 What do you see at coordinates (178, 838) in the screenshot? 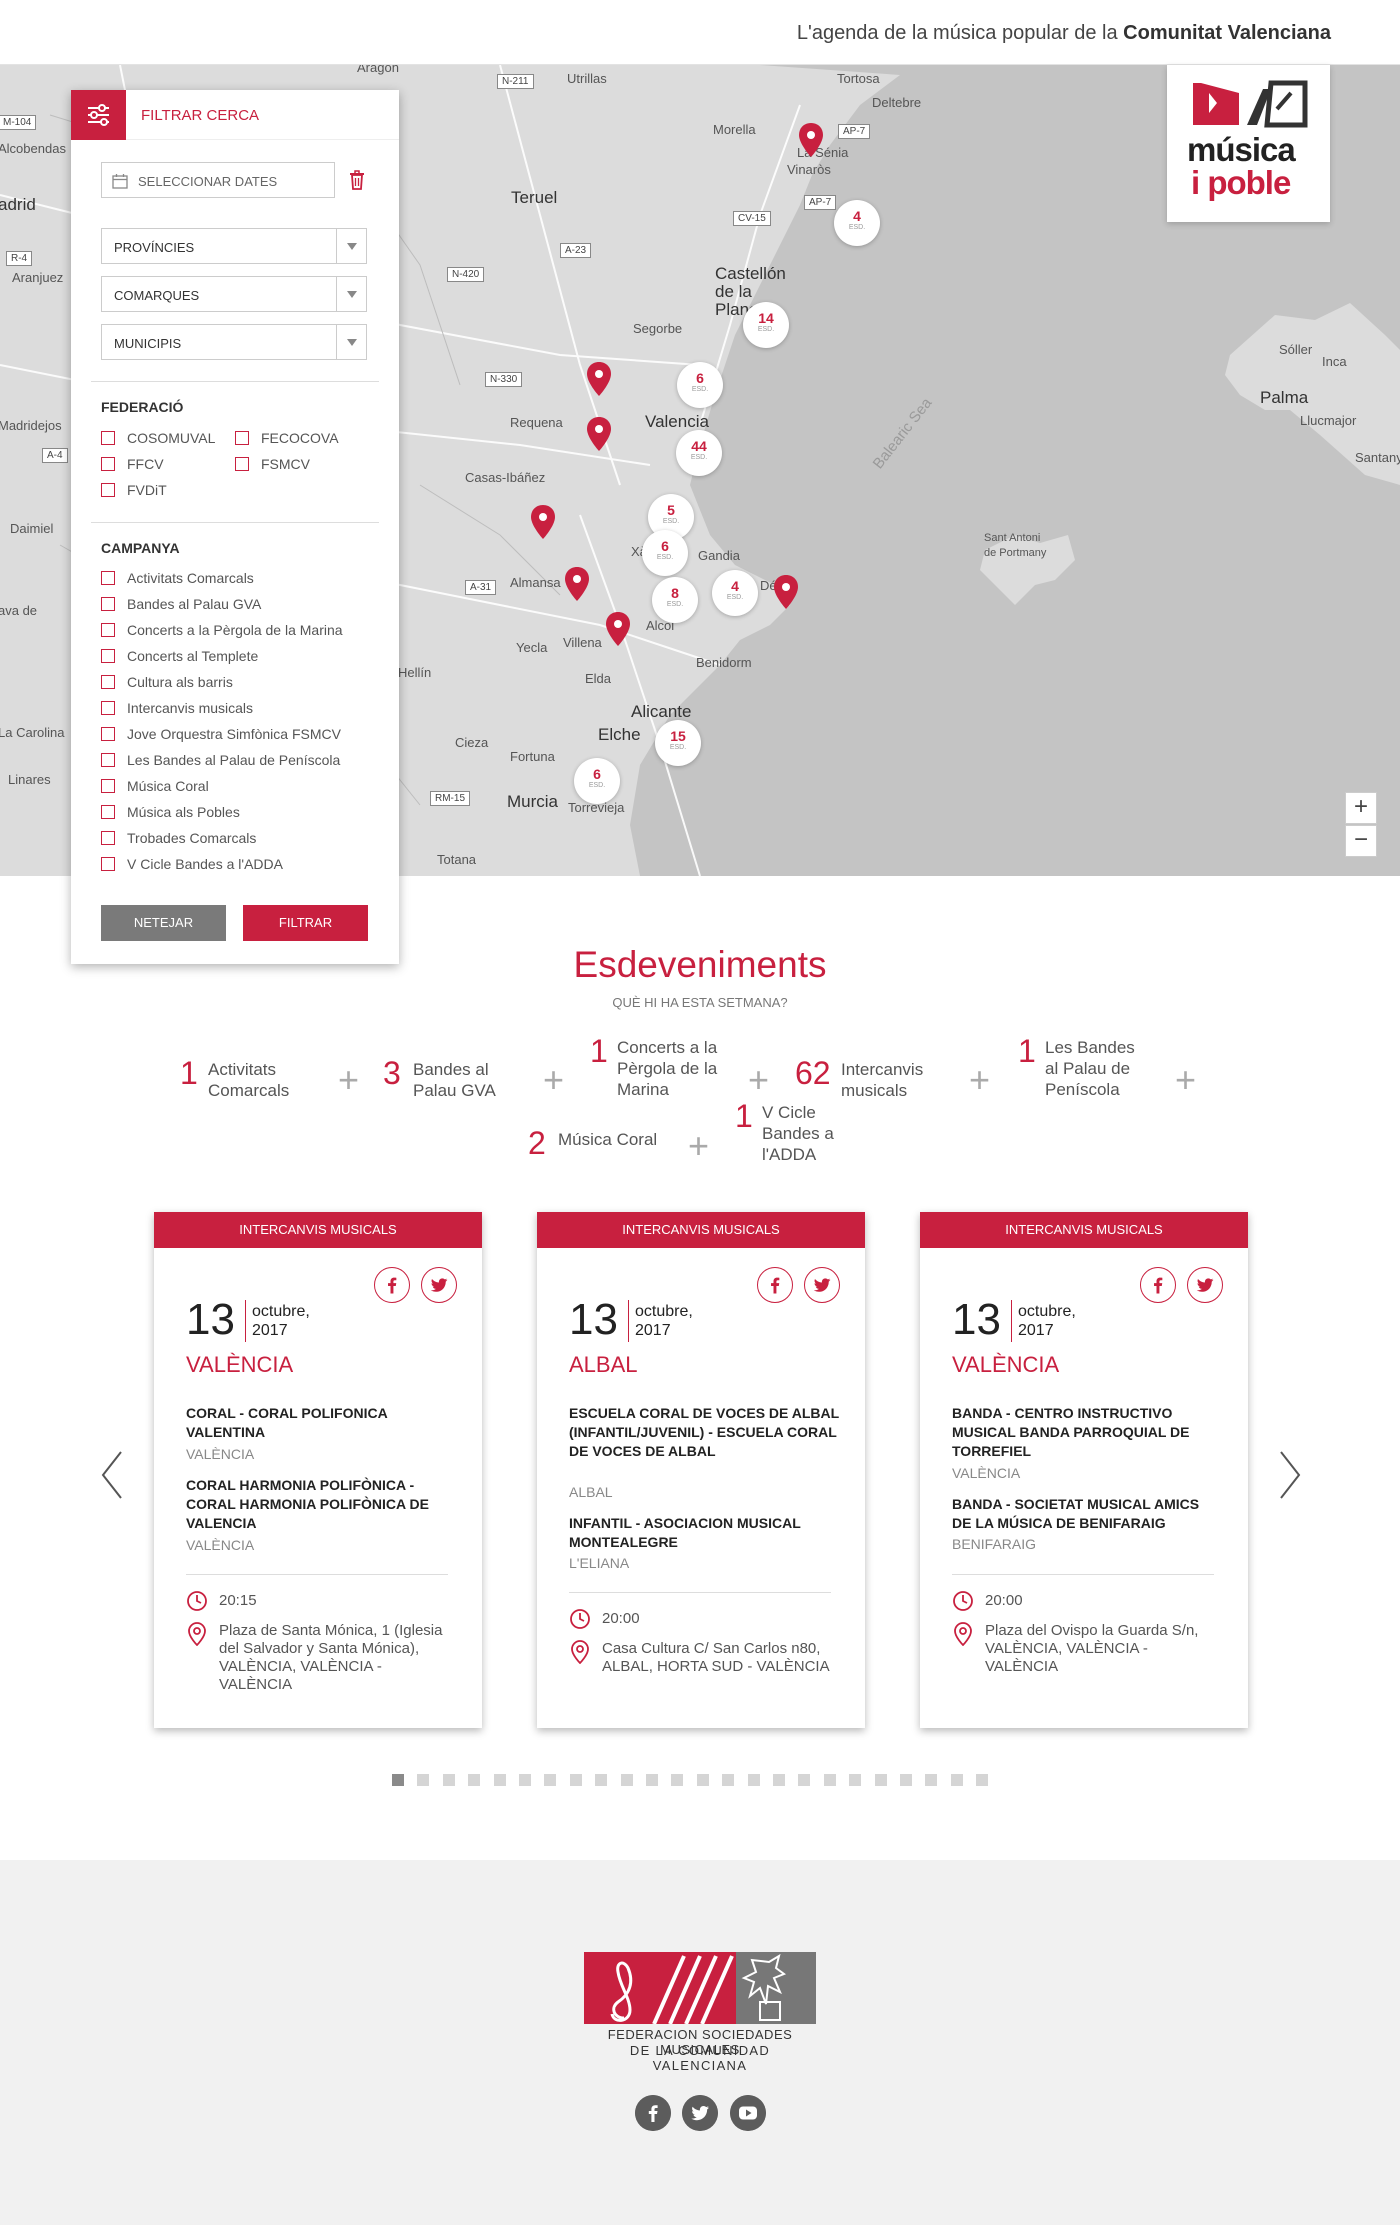
I see `checkbox-campanya: Trobades Comarcals` at bounding box center [178, 838].